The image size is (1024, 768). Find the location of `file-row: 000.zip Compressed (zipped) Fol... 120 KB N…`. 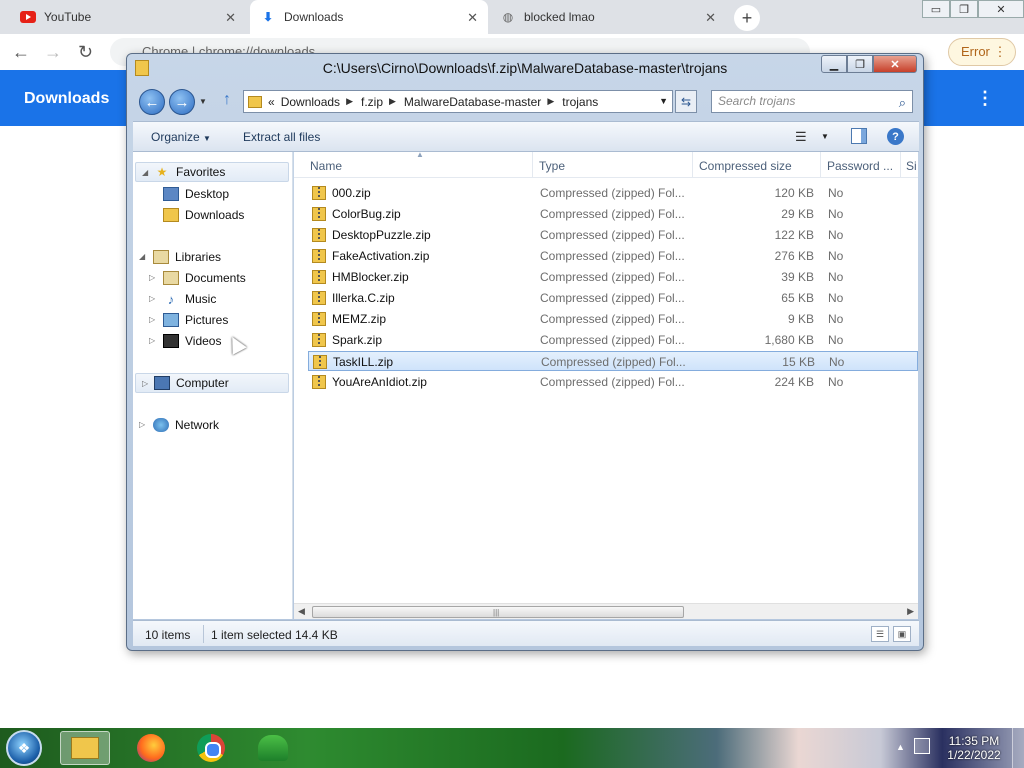

file-row: 000.zip Compressed (zipped) Fol... 120 KB N… is located at coordinates (613, 193).